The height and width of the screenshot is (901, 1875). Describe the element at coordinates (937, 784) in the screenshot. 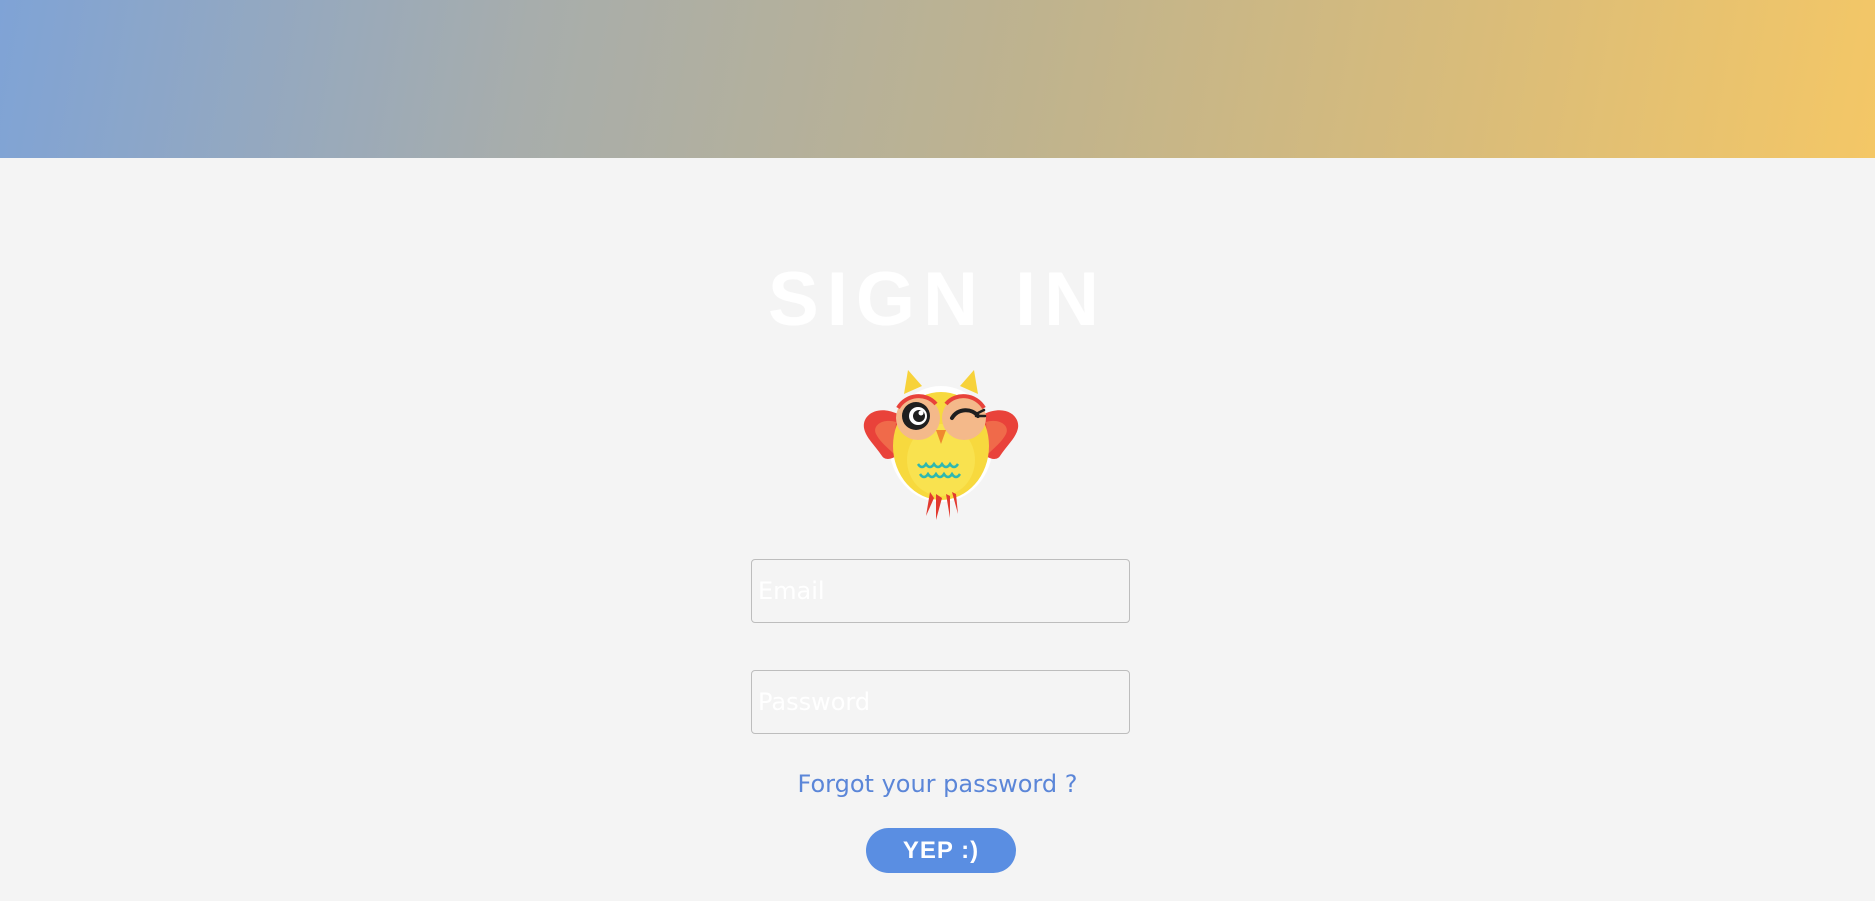

I see `forgot-password-link: Forgot your password ?` at that location.